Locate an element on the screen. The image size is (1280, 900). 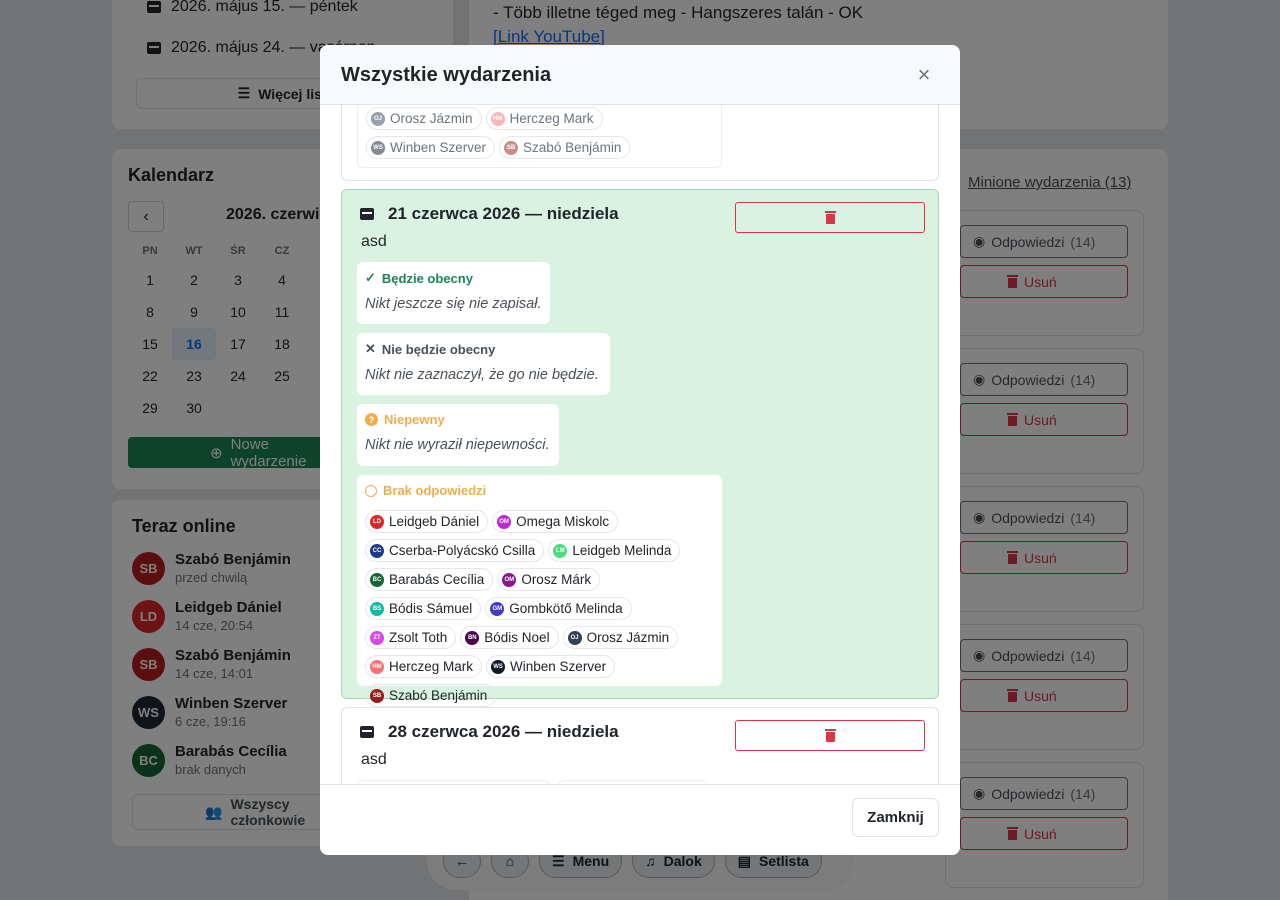
attending-empty: Nikt jeszcze się nie zapisał. is located at coordinates (453, 304).